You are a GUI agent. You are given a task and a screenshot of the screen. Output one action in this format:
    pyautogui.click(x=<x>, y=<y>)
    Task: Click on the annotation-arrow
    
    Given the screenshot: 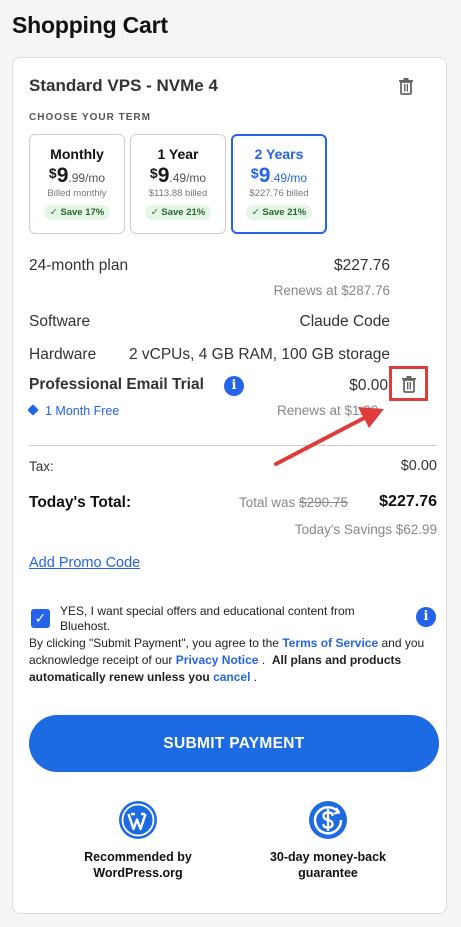 What is the action you would take?
    pyautogui.click(x=329, y=436)
    